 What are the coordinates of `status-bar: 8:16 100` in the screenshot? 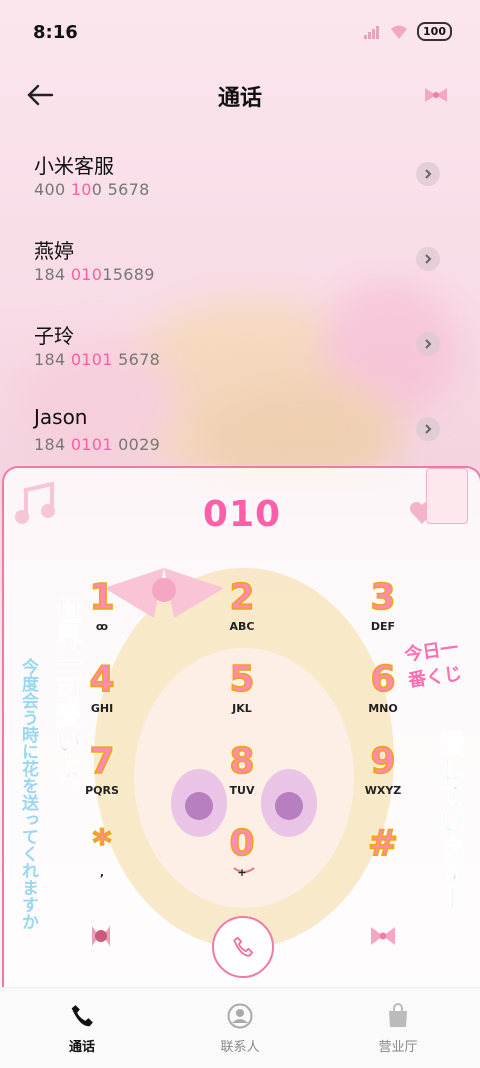 It's located at (240, 34).